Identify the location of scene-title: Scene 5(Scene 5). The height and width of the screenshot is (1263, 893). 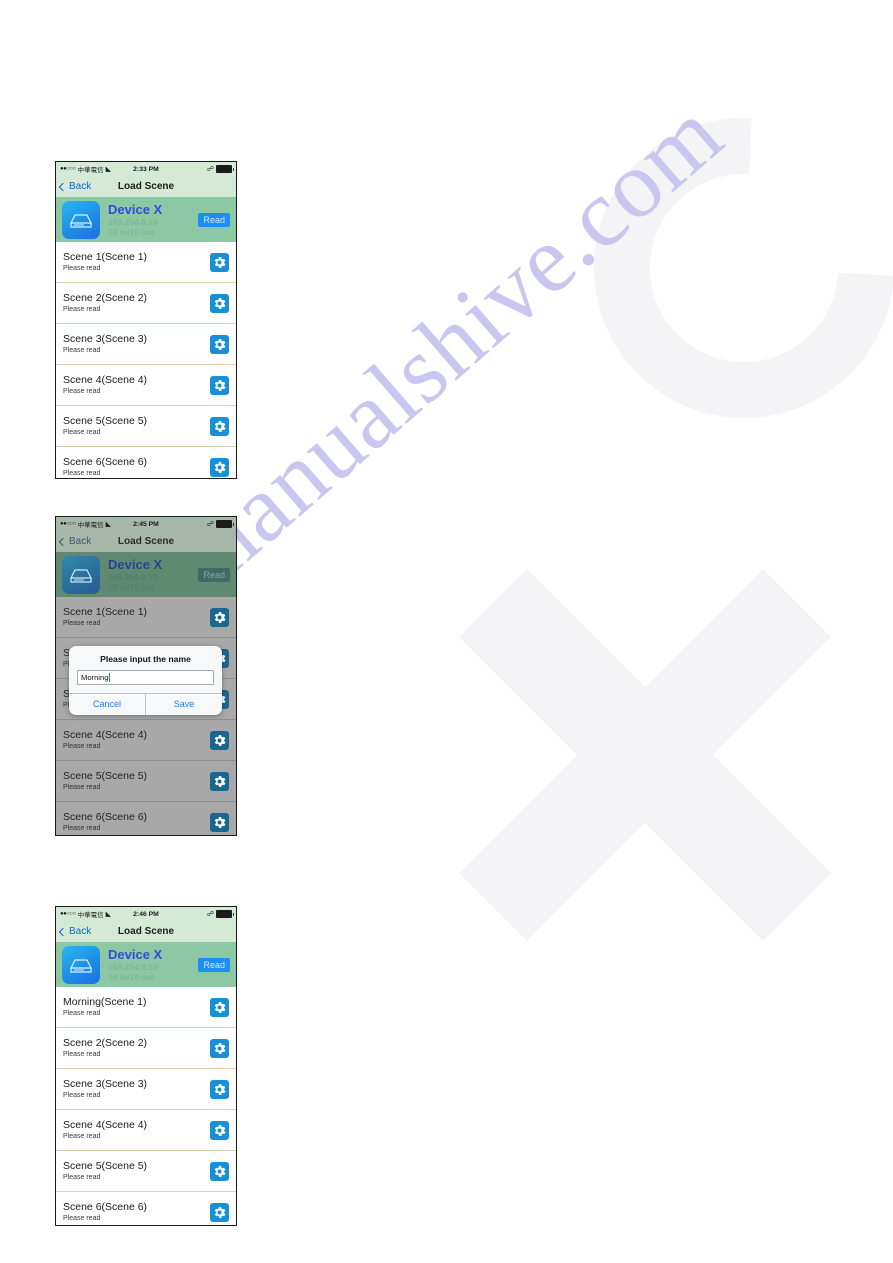
(105, 1166).